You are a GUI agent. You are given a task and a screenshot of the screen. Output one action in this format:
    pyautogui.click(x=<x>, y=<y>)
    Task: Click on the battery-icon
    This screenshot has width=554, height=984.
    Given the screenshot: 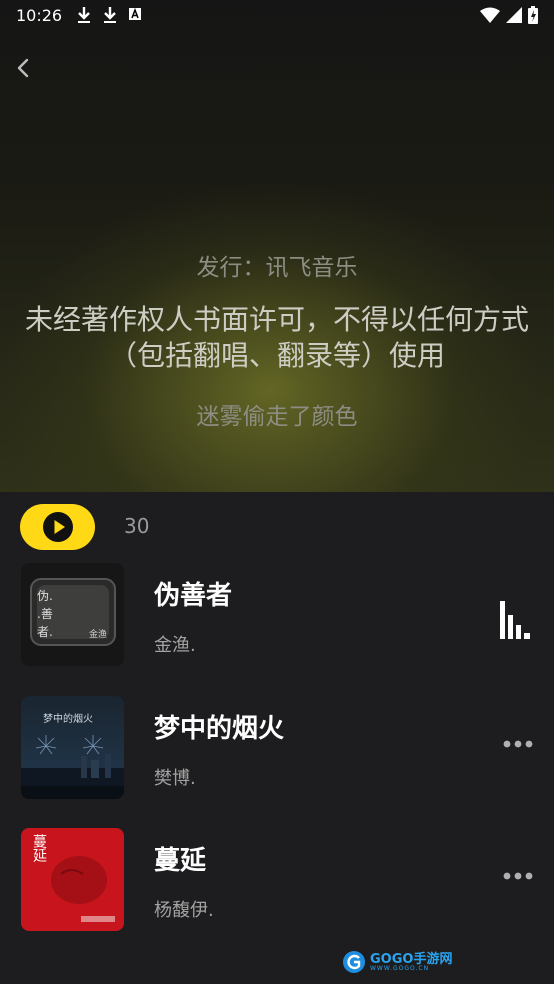 What is the action you would take?
    pyautogui.click(x=533, y=15)
    